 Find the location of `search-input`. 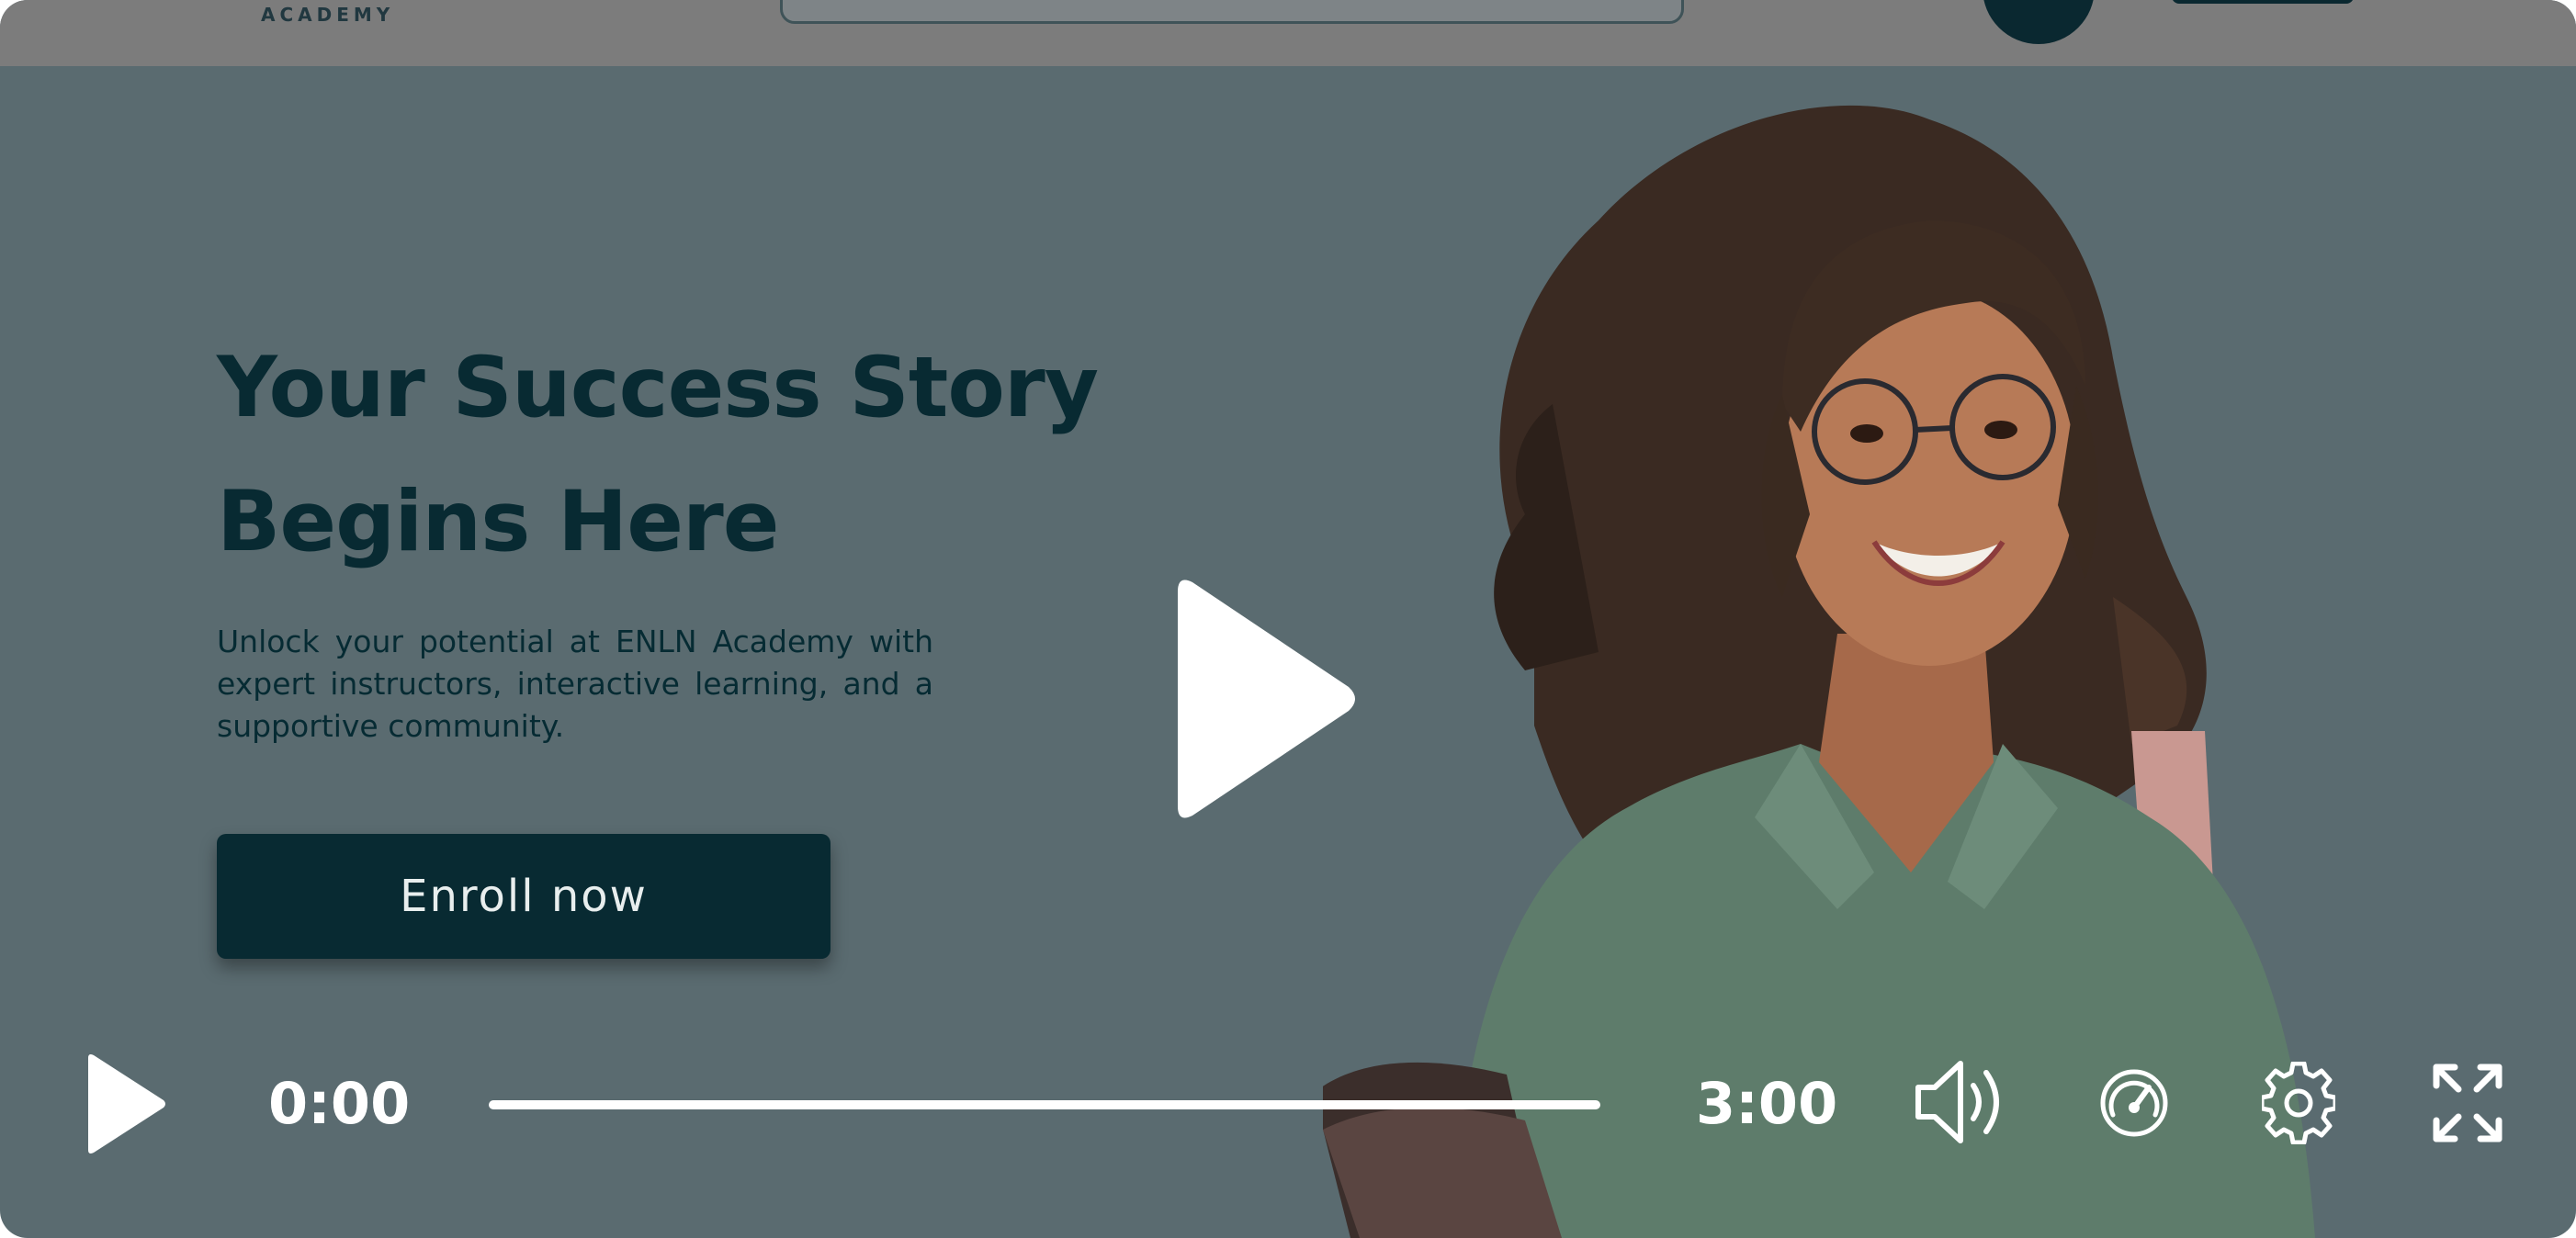

search-input is located at coordinates (1232, 12).